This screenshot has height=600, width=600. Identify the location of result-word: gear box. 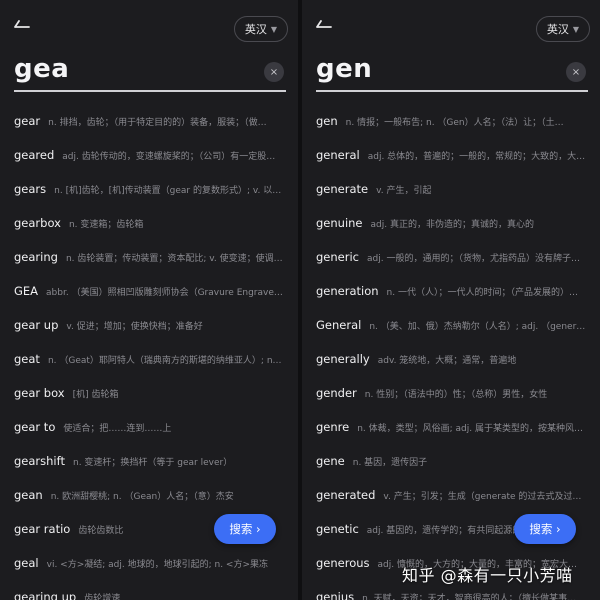
(39, 393).